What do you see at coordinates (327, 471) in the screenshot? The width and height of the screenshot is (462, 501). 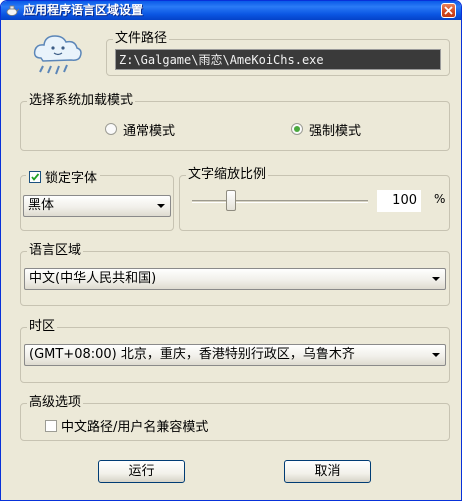 I see `cancel-button: 取消` at bounding box center [327, 471].